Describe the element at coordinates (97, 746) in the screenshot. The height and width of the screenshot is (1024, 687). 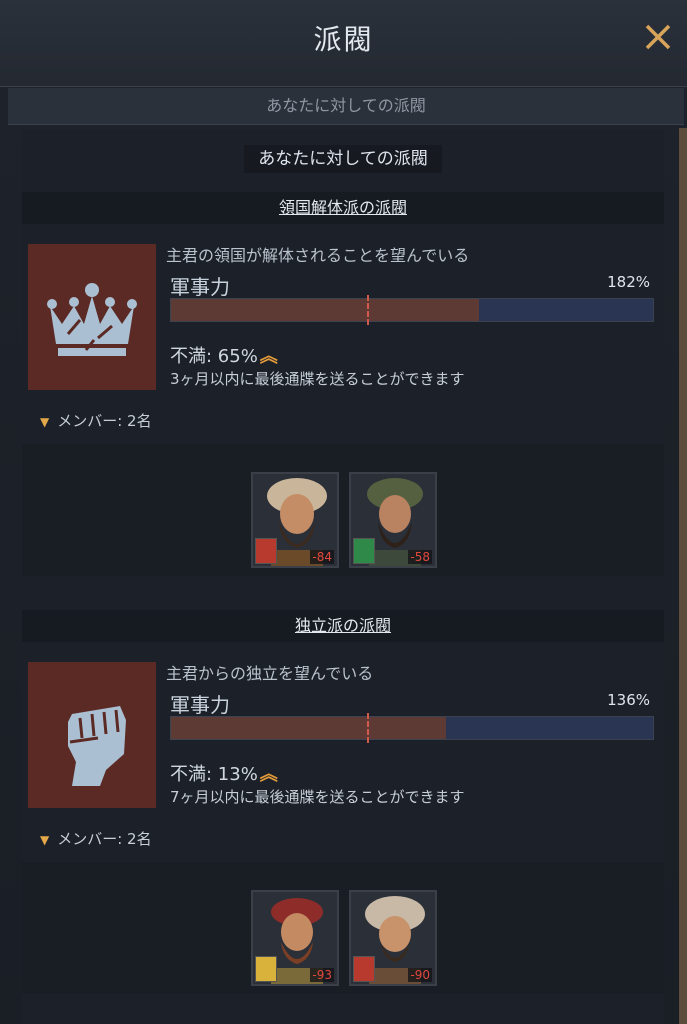
I see `raised-fist-icon` at that location.